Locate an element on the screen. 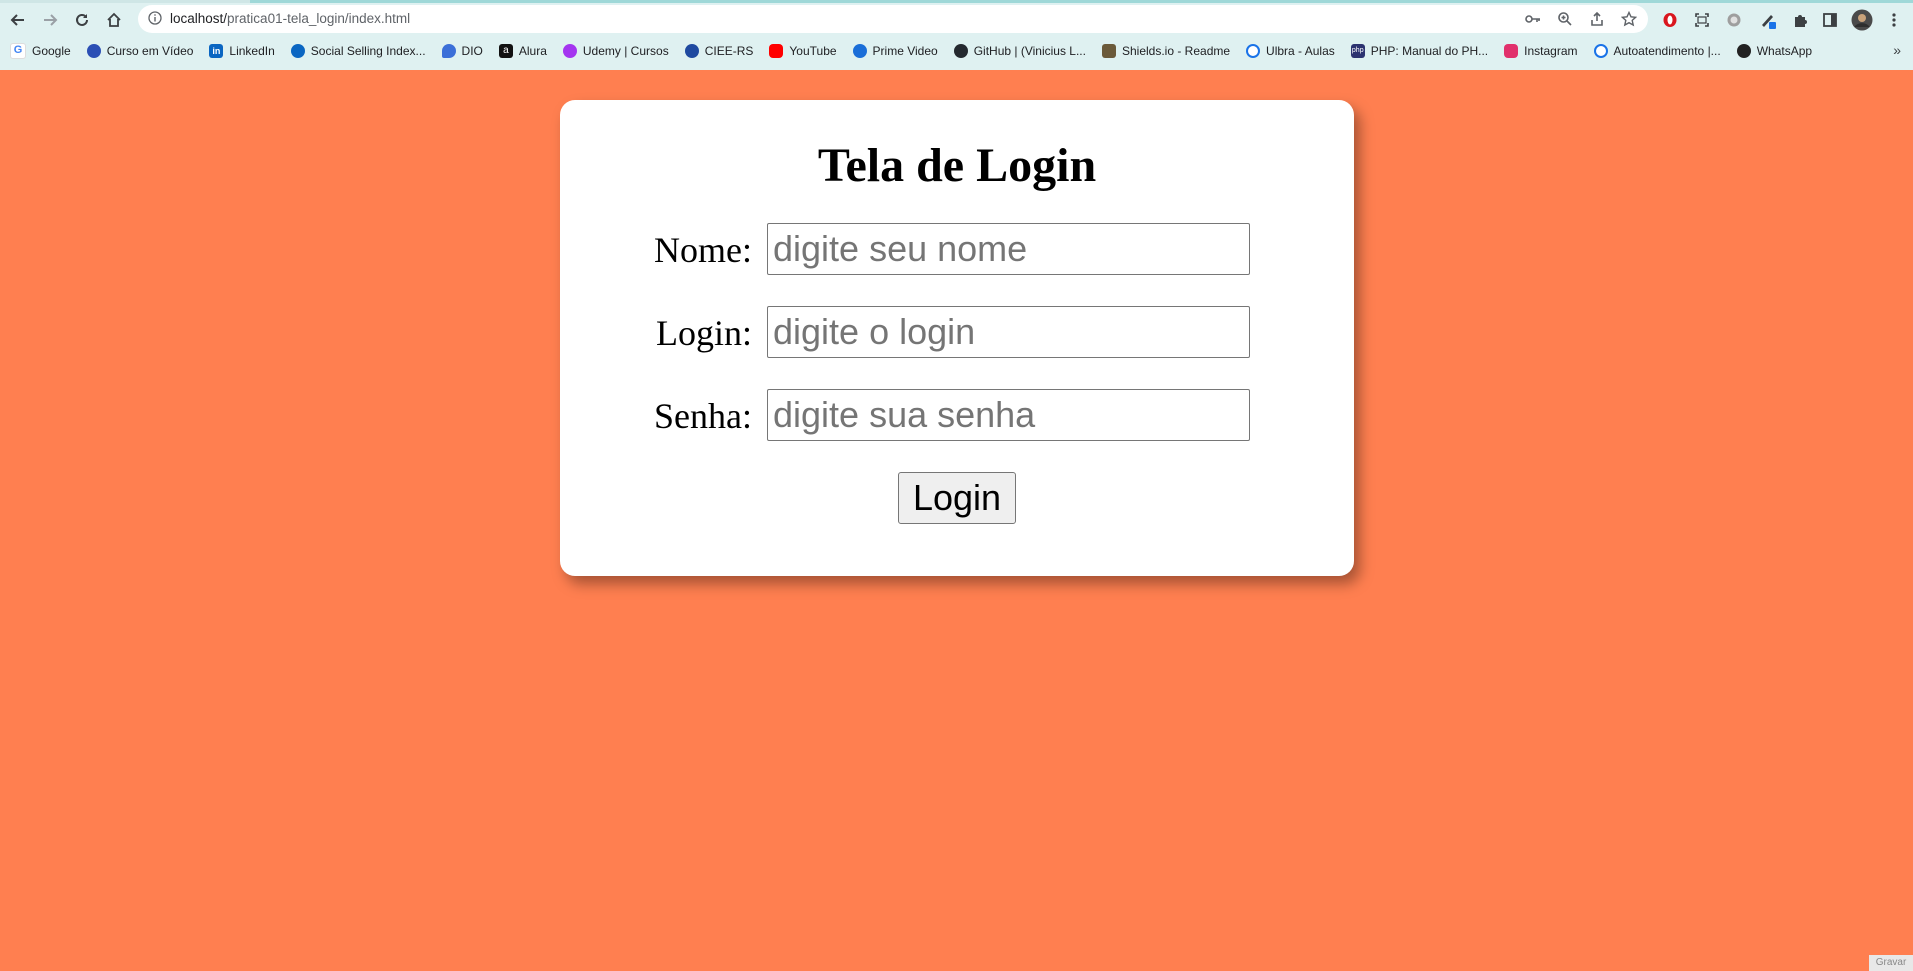 This screenshot has width=1913, height=971. record-button: Gravar is located at coordinates (1891, 963).